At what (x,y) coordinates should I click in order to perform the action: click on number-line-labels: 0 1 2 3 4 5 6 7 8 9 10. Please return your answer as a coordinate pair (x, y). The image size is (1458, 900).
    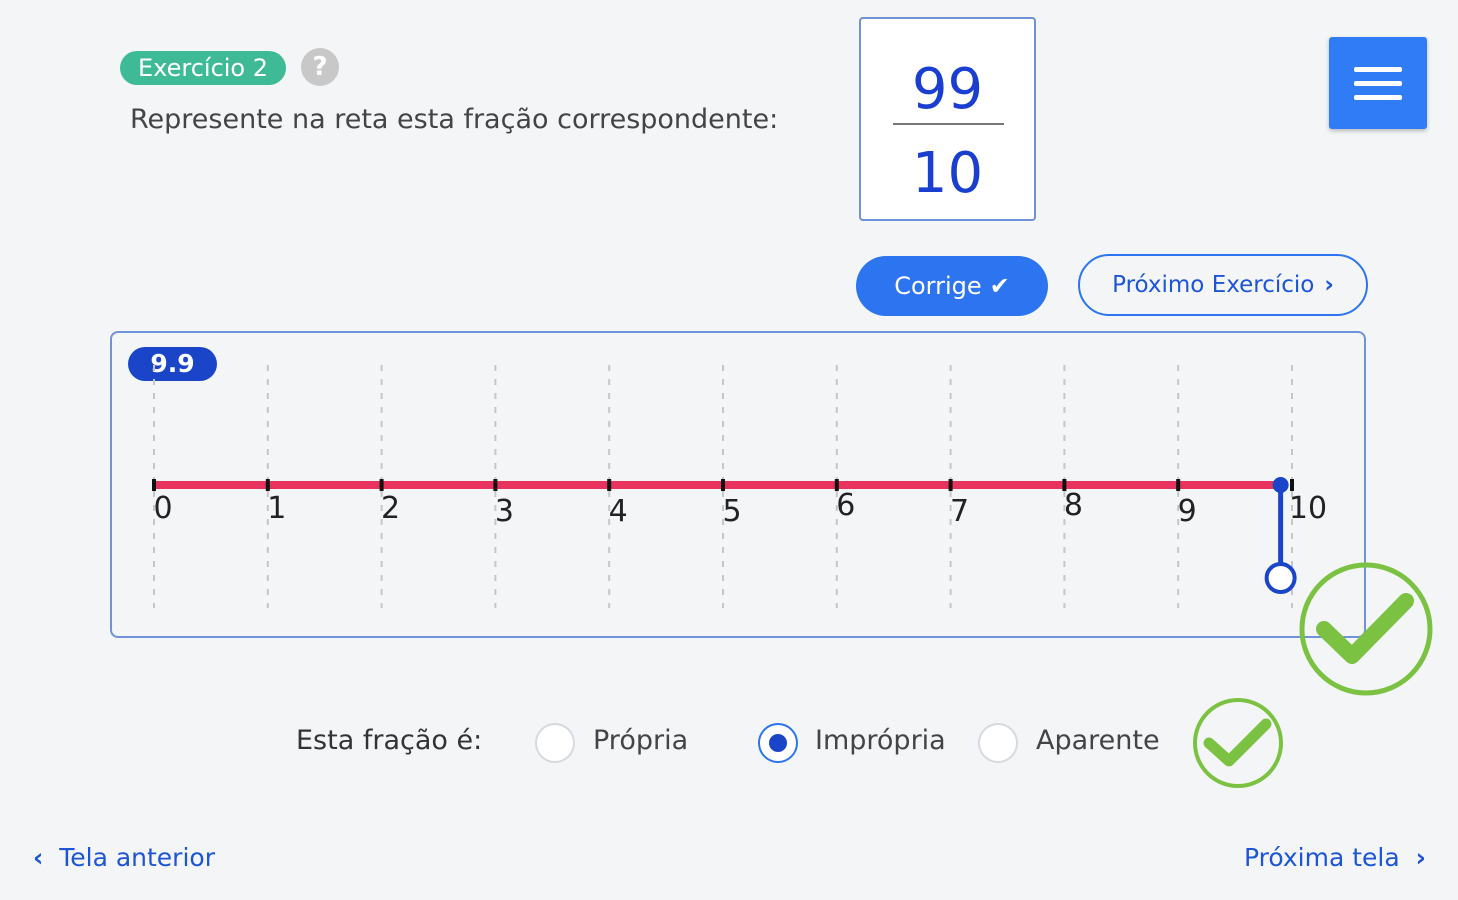
    Looking at the image, I should click on (740, 508).